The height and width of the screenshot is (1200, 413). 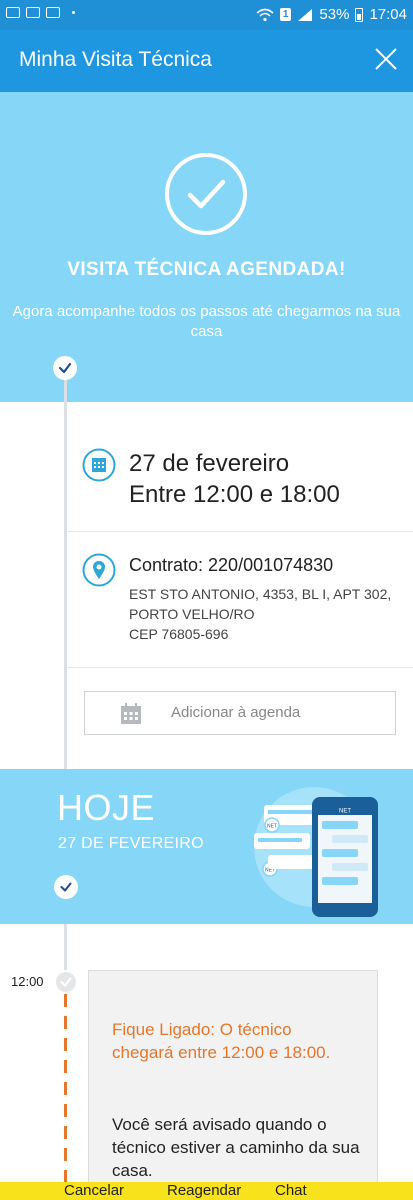 What do you see at coordinates (192, 614) in the screenshot?
I see `address-city: PORTO VELHO/RO` at bounding box center [192, 614].